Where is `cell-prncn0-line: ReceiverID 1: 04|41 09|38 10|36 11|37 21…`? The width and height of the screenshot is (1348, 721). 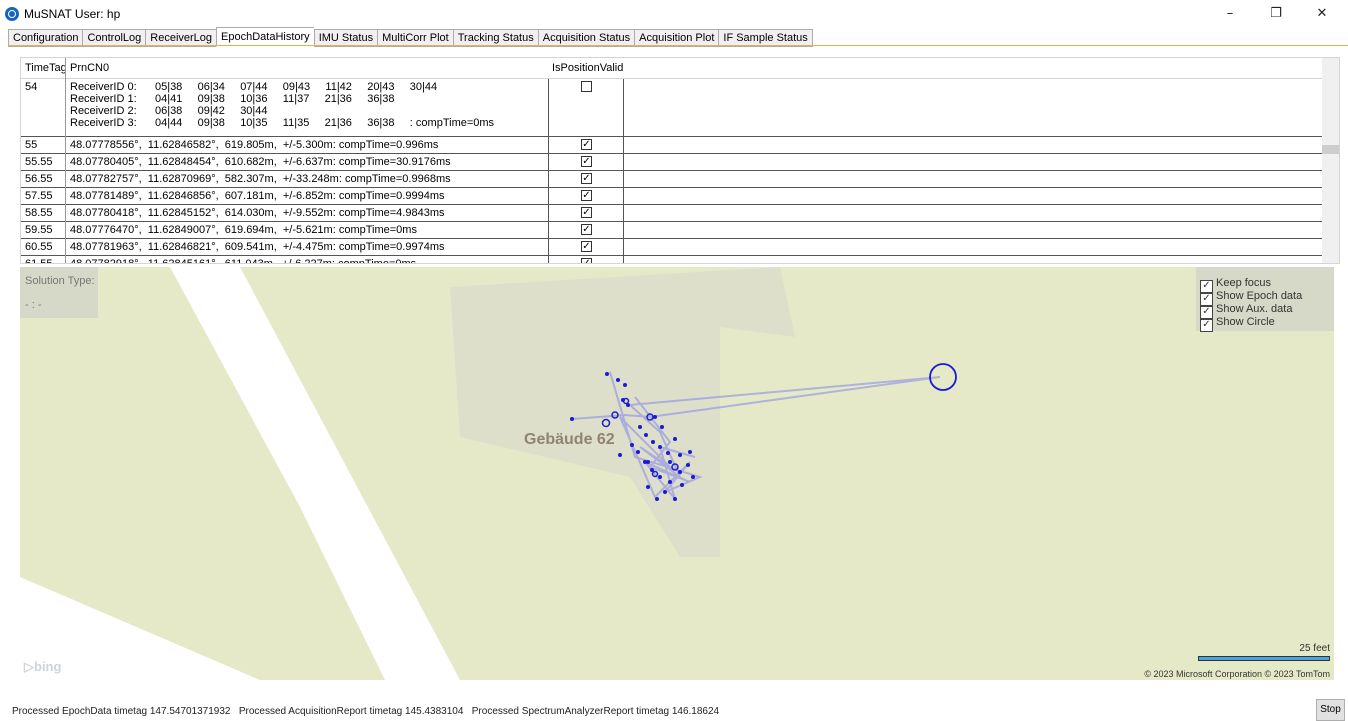
cell-prncn0-line: ReceiverID 1: 04|41 09|38 10|36 11|37 21… is located at coordinates (232, 99).